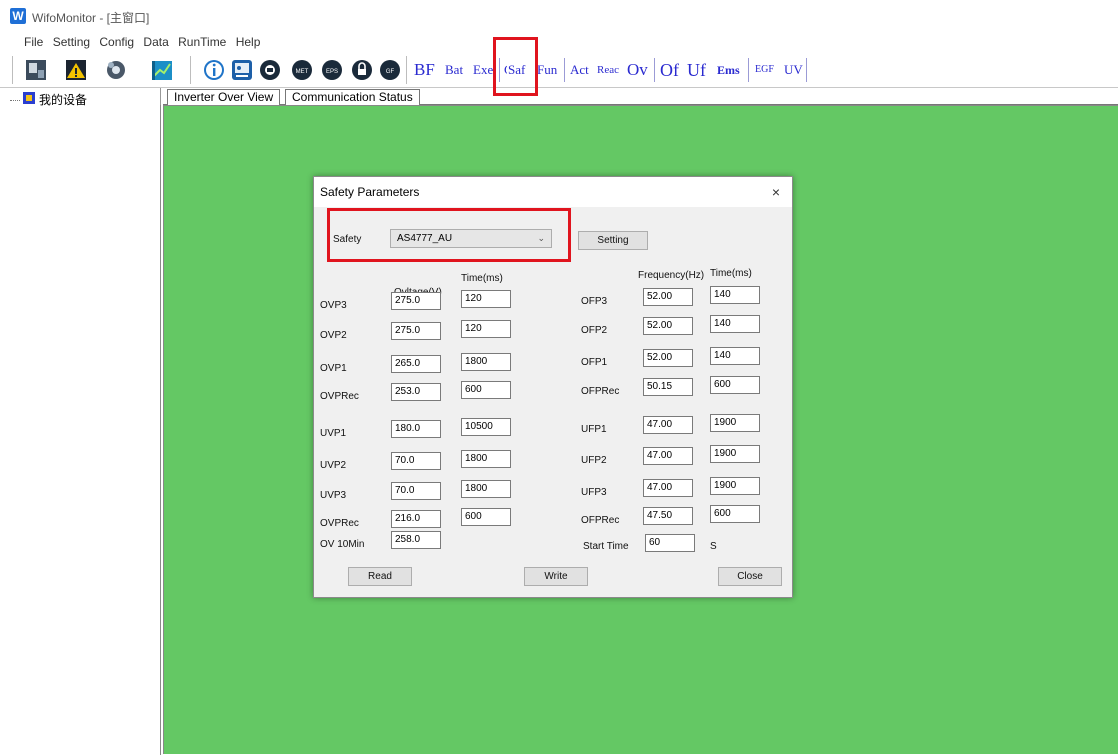 The width and height of the screenshot is (1118, 755). What do you see at coordinates (332, 70) in the screenshot?
I see `eps-icon: EPS` at bounding box center [332, 70].